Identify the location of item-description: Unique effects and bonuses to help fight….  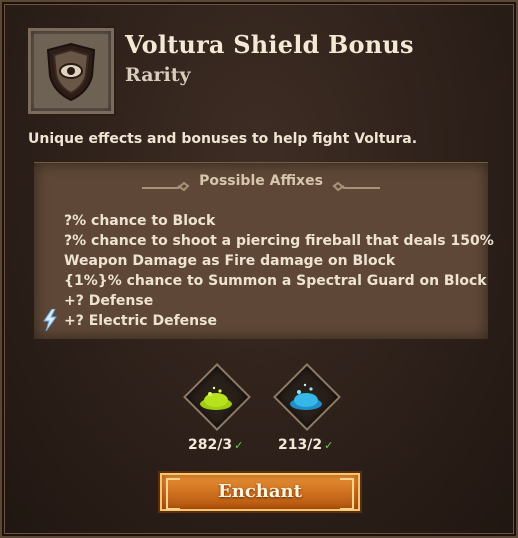
(223, 139).